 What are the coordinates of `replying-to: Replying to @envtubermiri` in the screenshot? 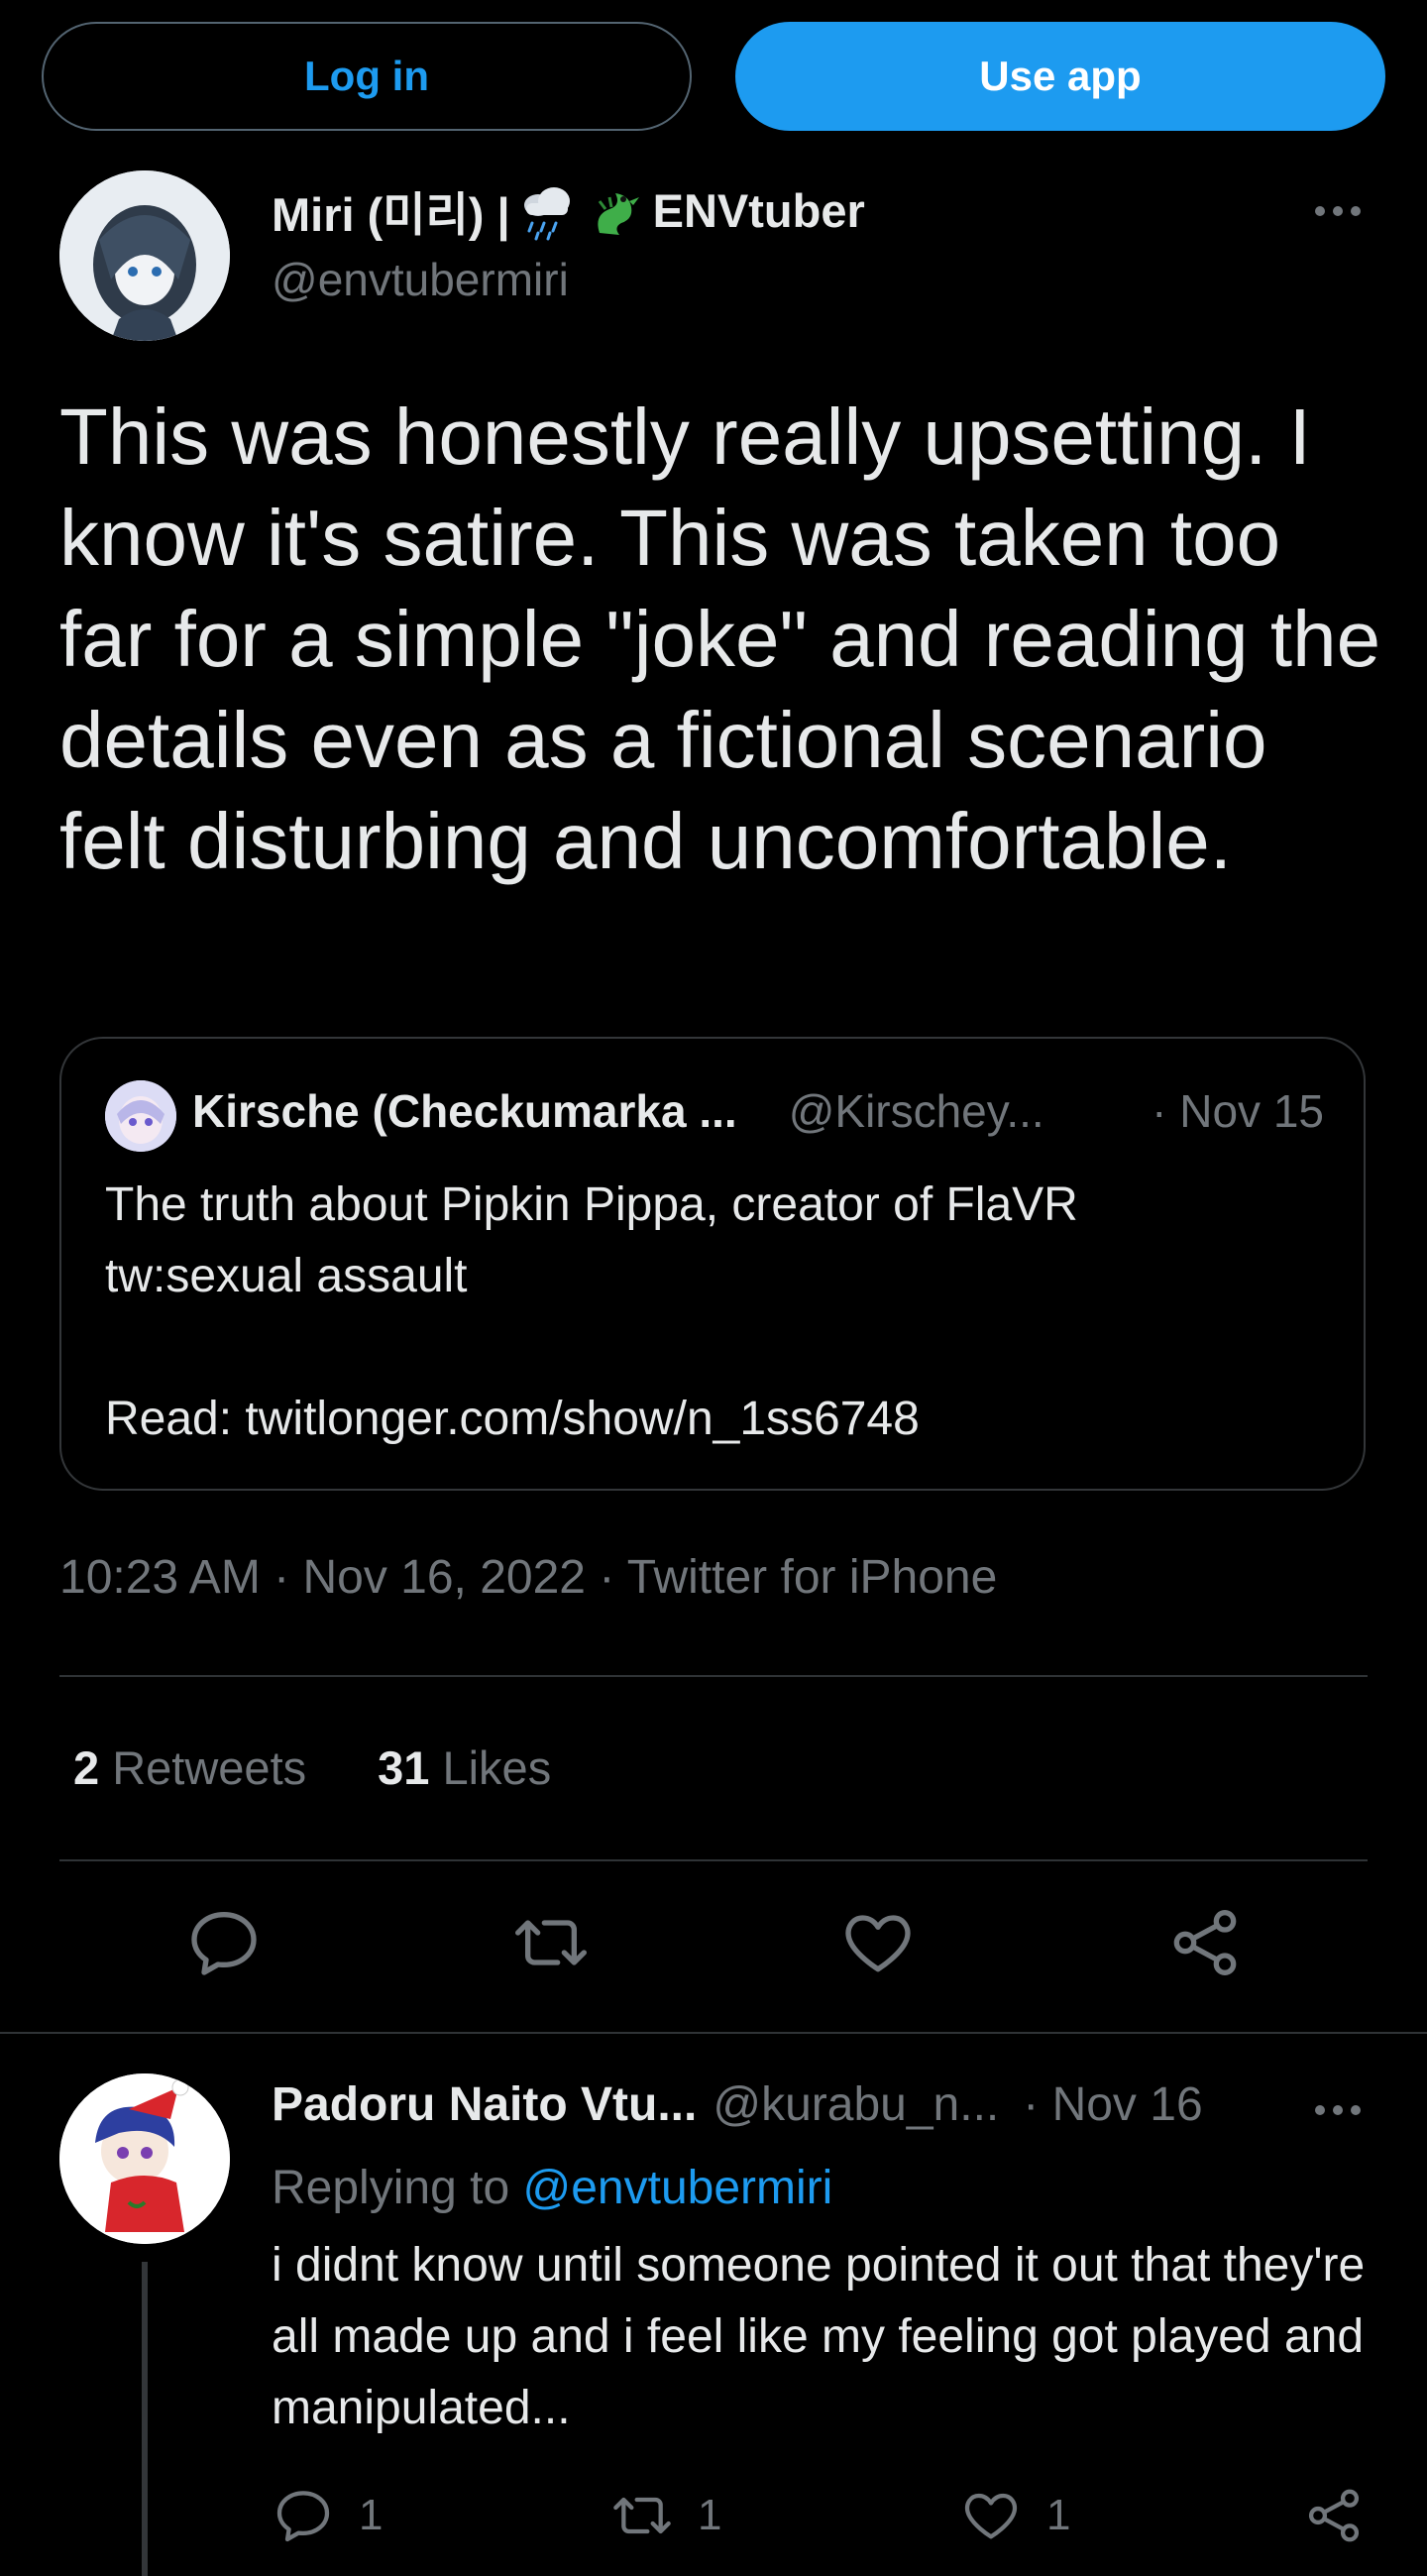 It's located at (552, 2188).